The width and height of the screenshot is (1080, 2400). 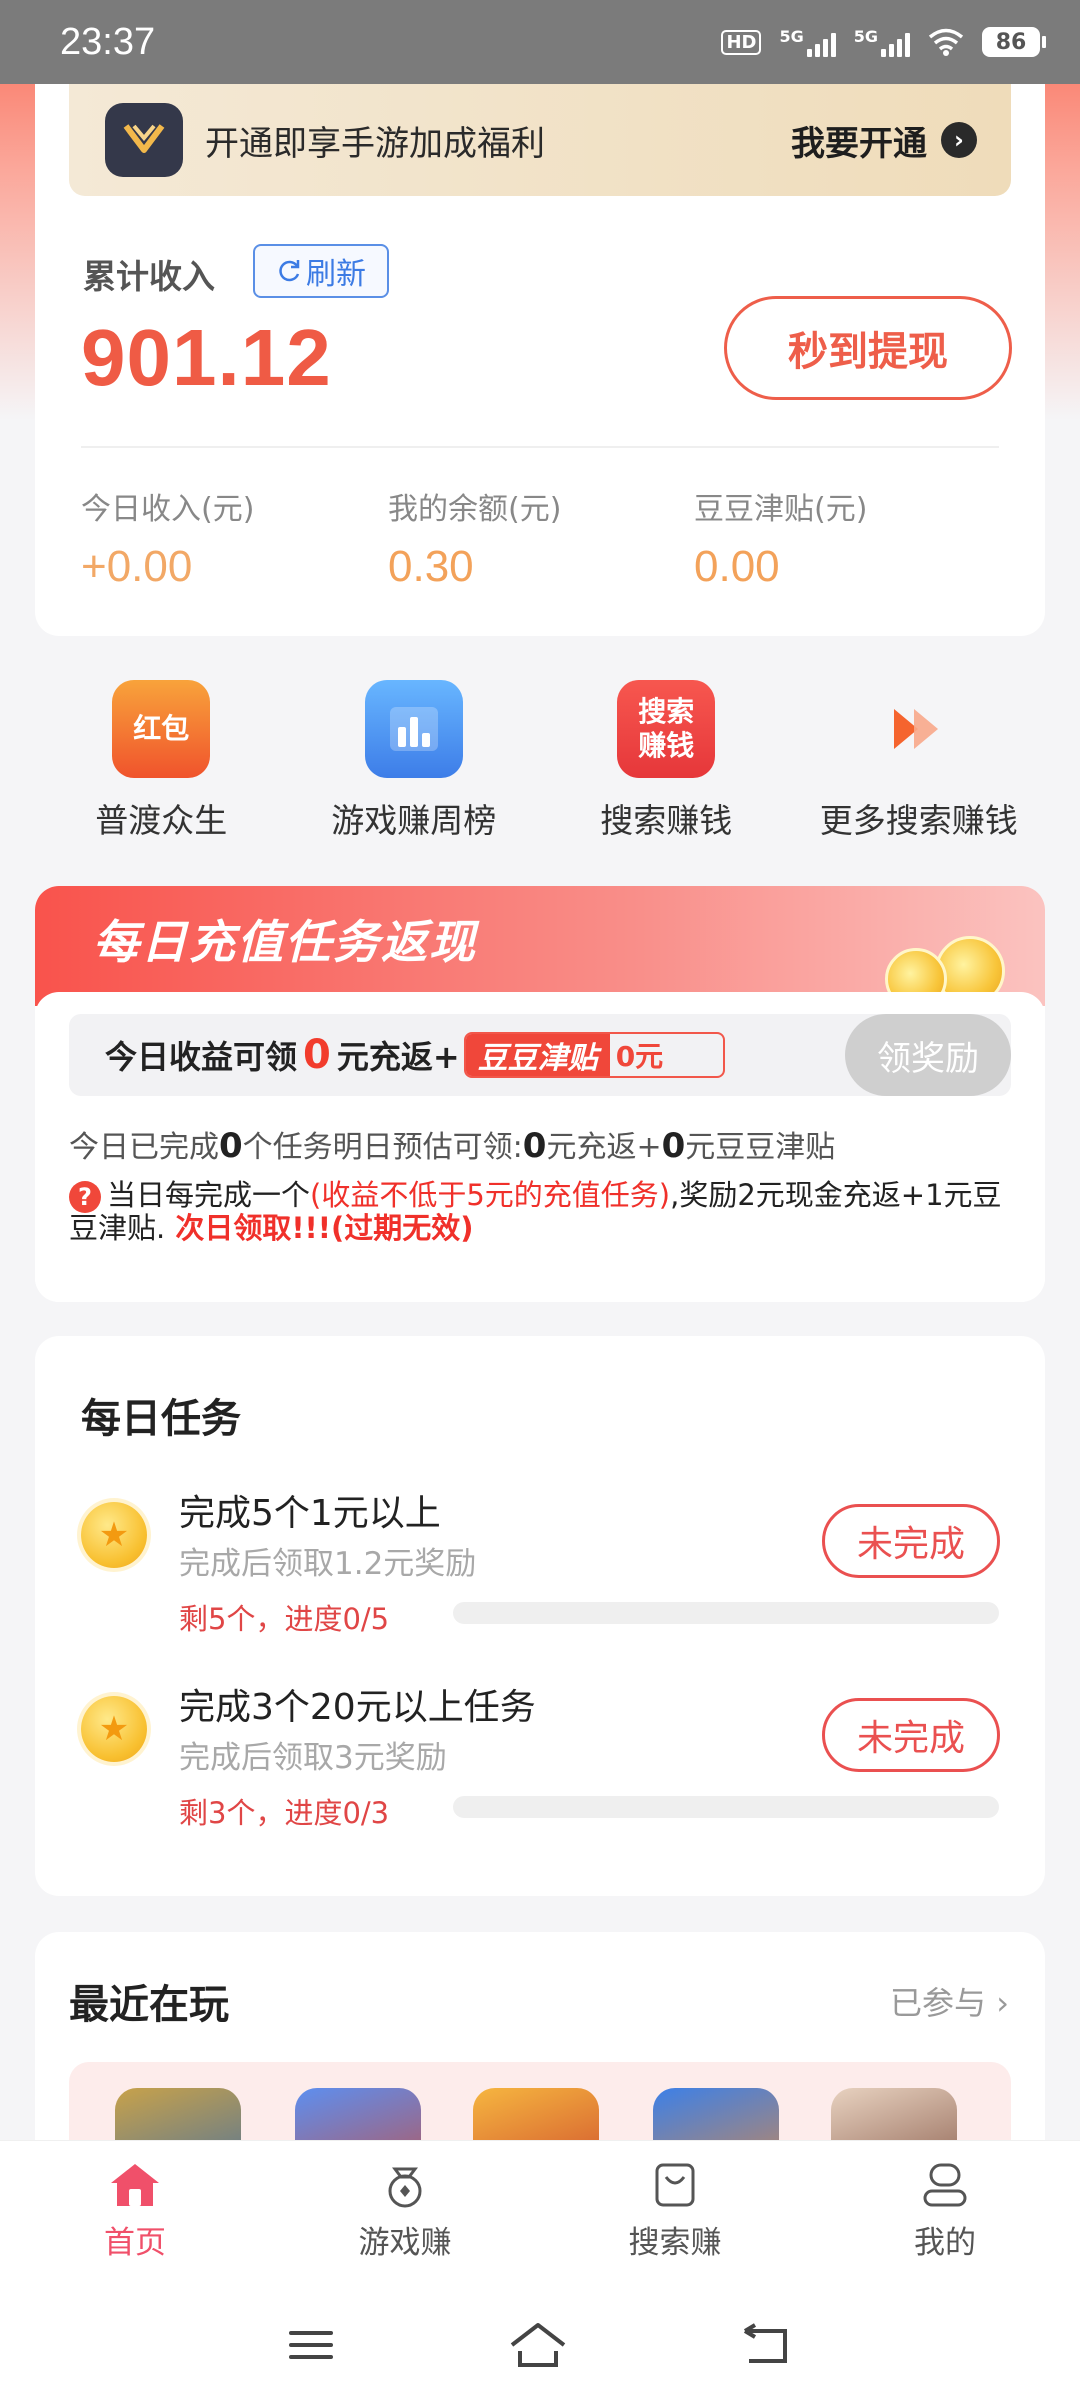 What do you see at coordinates (945, 2243) in the screenshot?
I see `nav-label: 我的` at bounding box center [945, 2243].